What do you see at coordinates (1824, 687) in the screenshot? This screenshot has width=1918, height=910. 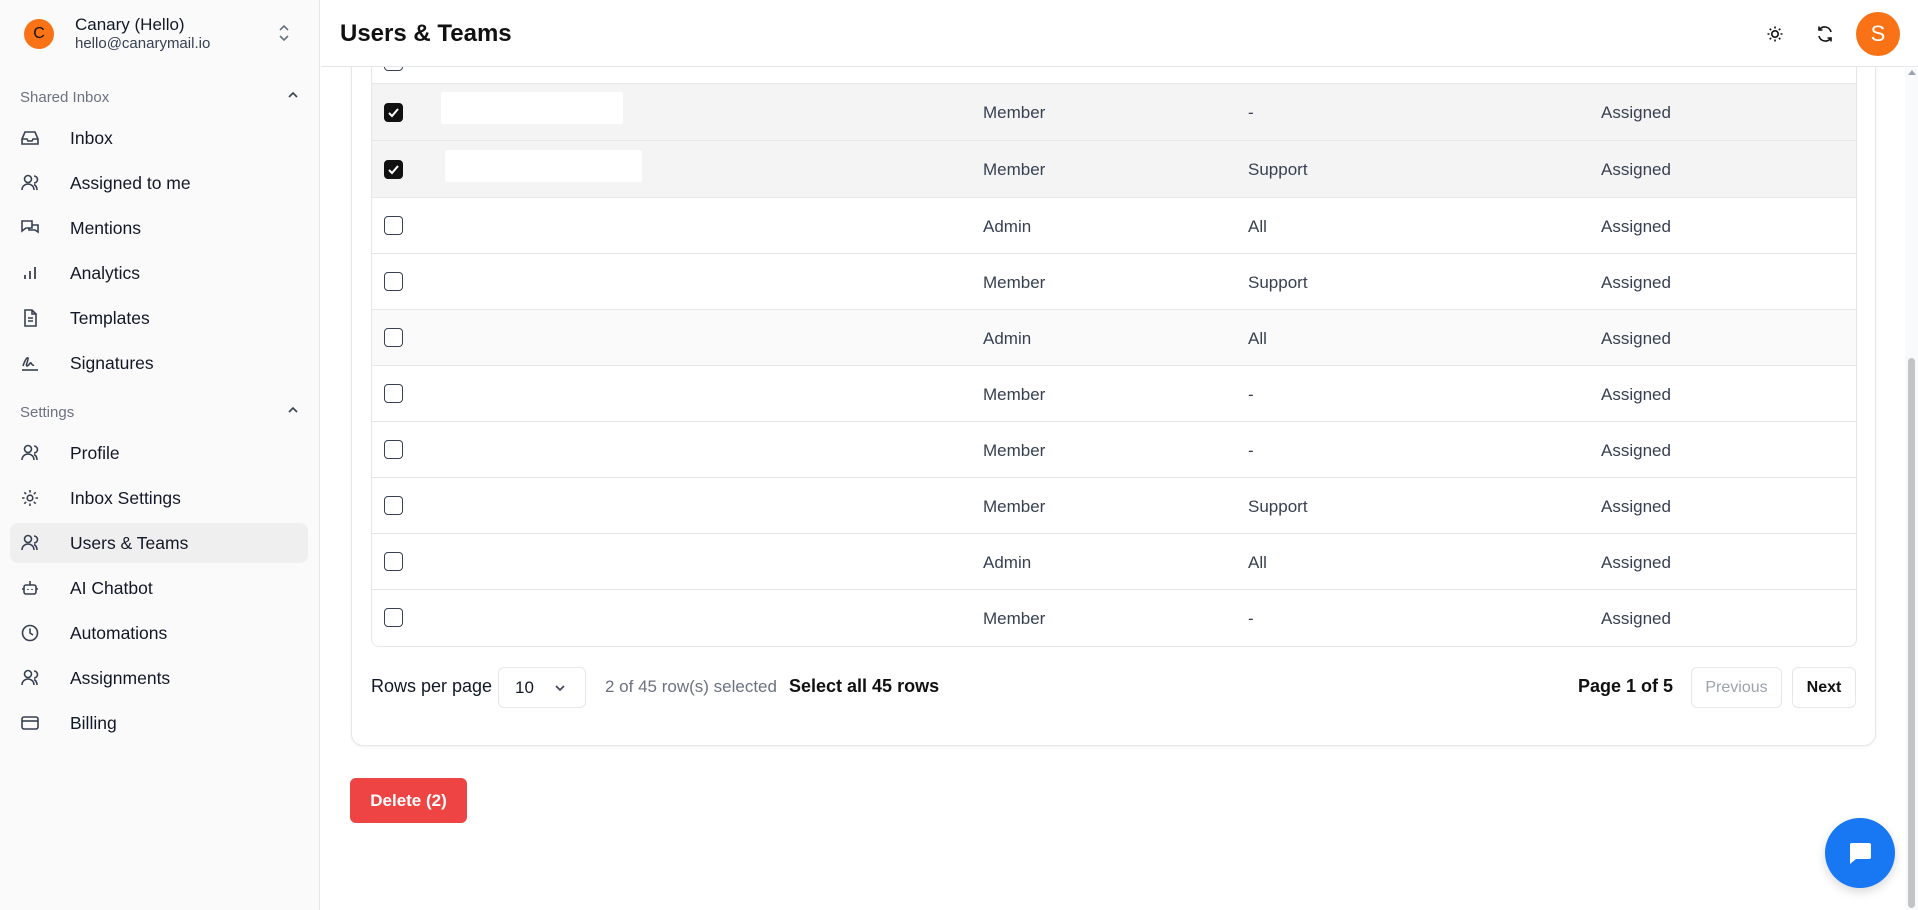 I see `next-page-button: Next` at bounding box center [1824, 687].